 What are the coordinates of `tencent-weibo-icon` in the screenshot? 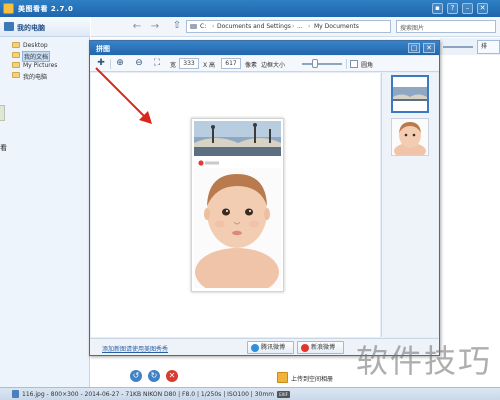 It's located at (255, 348).